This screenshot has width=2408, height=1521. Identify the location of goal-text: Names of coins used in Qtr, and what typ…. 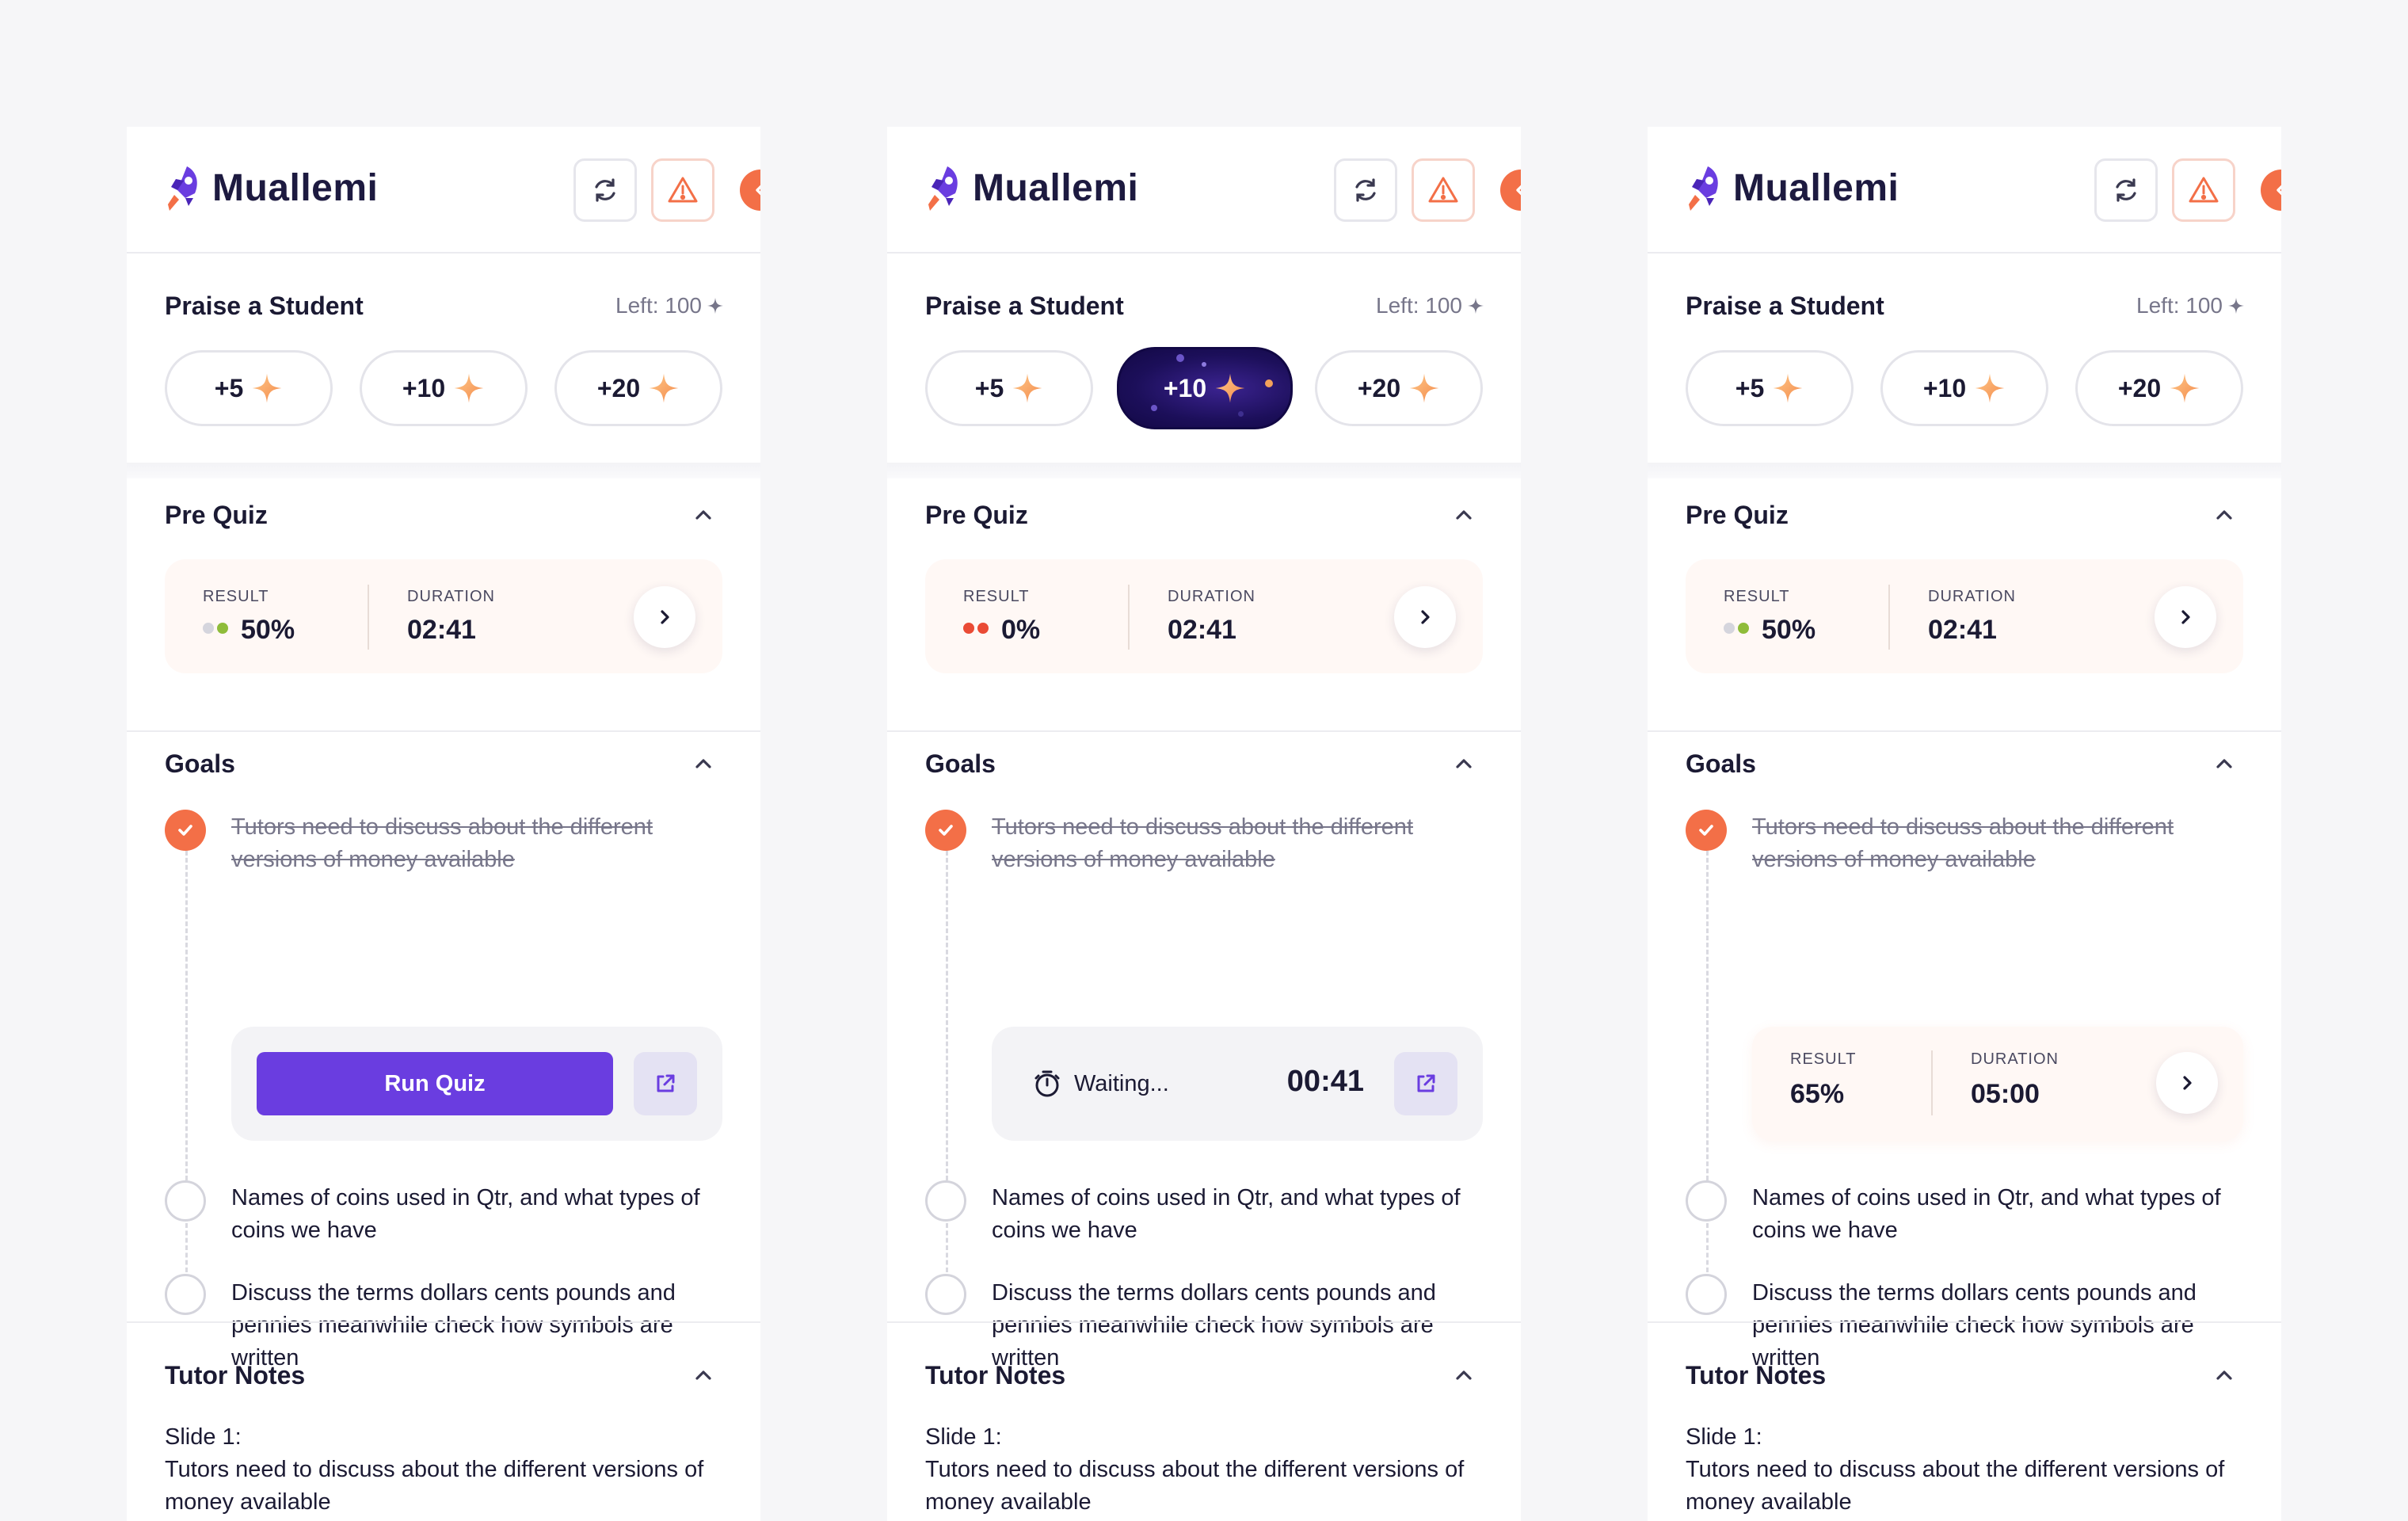
(466, 1214).